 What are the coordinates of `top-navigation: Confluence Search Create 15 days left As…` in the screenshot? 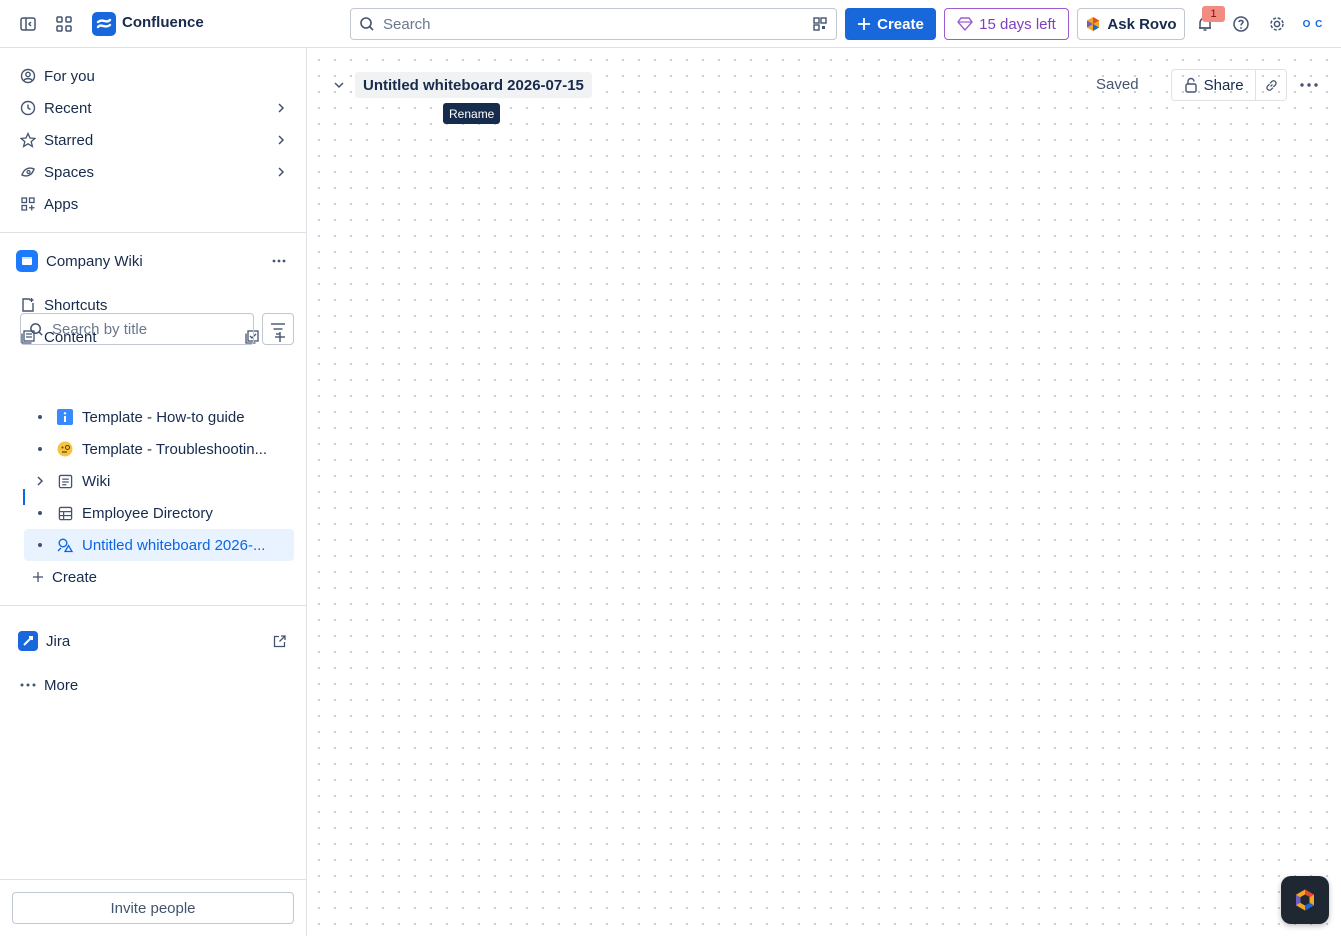 It's located at (670, 24).